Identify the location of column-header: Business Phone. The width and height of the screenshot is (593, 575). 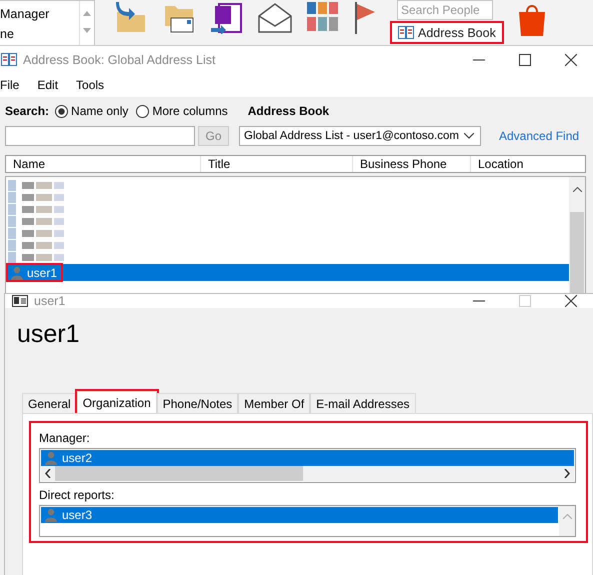
(412, 164).